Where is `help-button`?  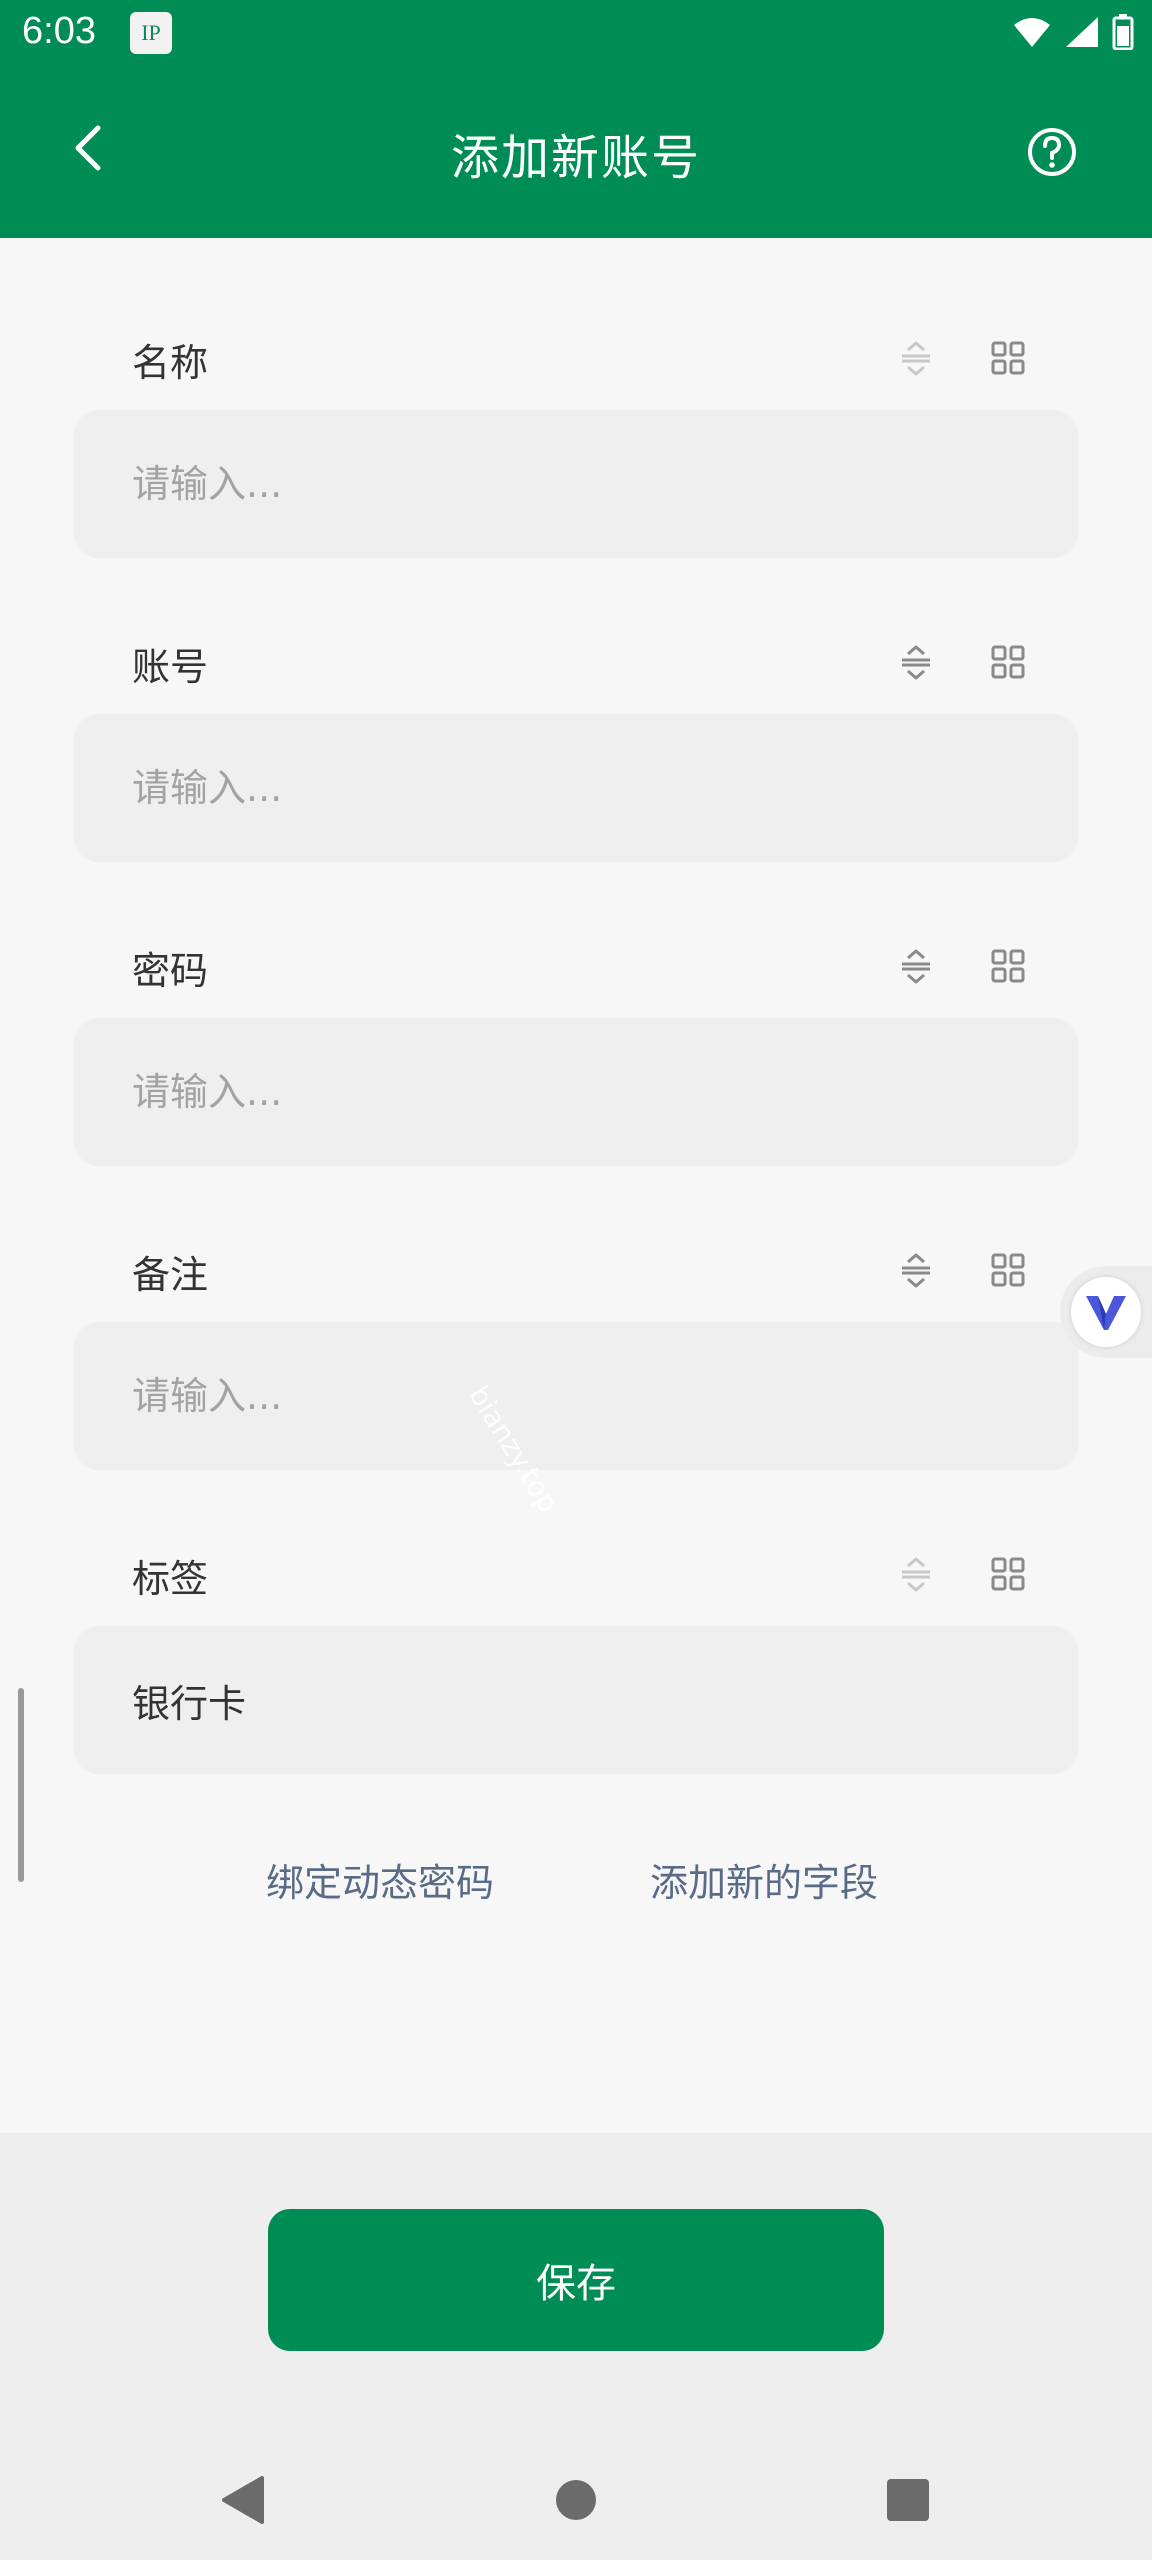 help-button is located at coordinates (1052, 152).